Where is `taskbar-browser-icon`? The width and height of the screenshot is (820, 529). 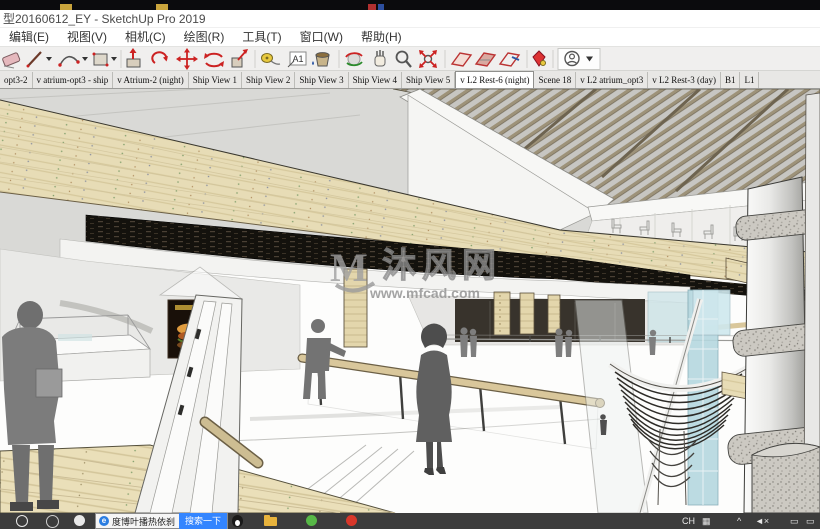
taskbar-browser-icon is located at coordinates (79, 520).